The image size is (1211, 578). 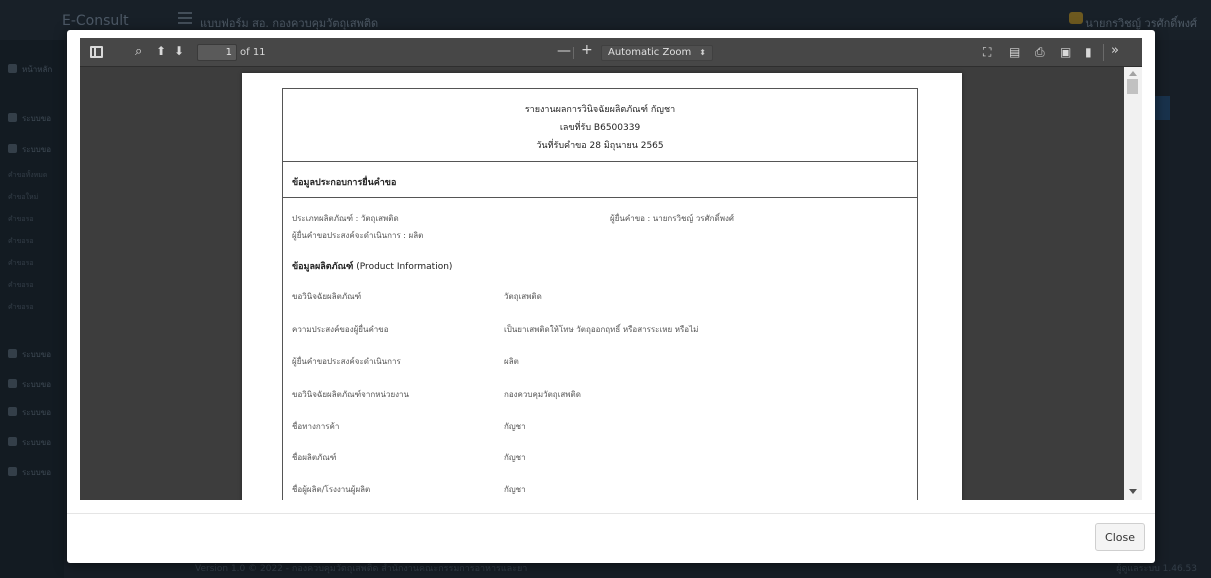 What do you see at coordinates (1014, 52) in the screenshot?
I see `open-file-icon: ▤` at bounding box center [1014, 52].